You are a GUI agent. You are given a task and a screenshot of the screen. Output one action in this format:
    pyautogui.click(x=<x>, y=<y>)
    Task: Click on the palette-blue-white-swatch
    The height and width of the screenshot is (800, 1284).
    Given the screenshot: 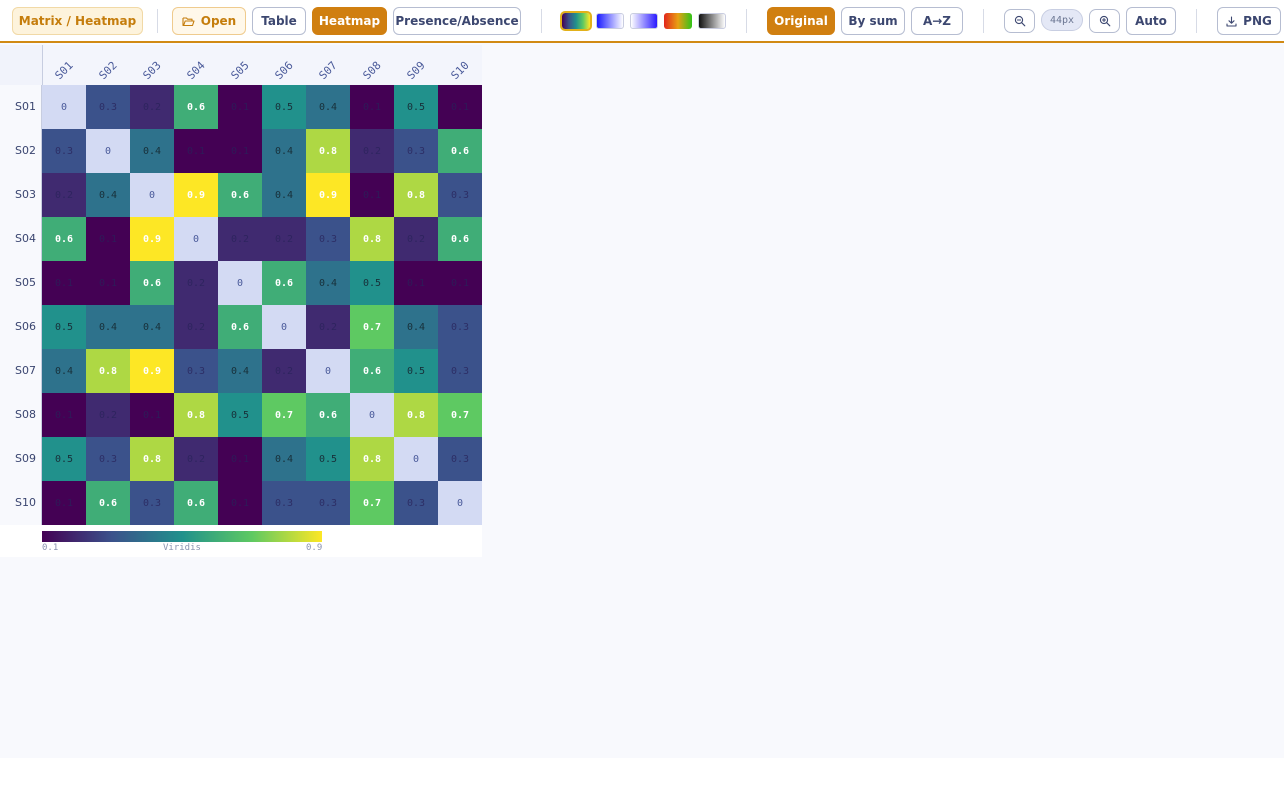 What is the action you would take?
    pyautogui.click(x=610, y=21)
    